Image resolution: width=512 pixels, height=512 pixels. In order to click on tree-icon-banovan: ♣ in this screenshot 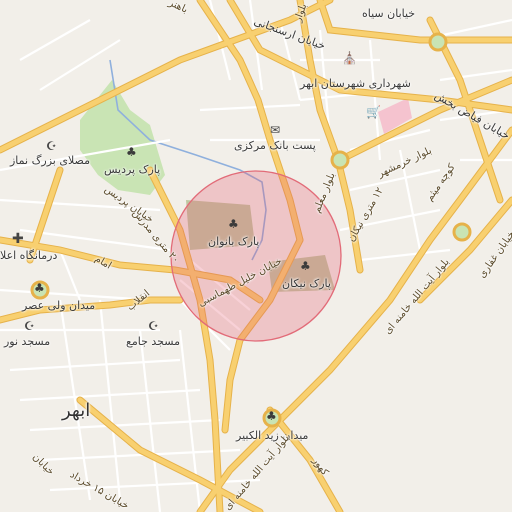, I will do `click(233, 224)`.